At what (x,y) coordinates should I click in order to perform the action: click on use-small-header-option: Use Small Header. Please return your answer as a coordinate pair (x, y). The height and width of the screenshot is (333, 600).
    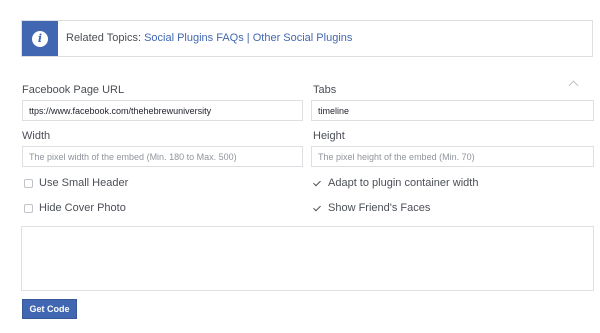
    Looking at the image, I should click on (76, 183).